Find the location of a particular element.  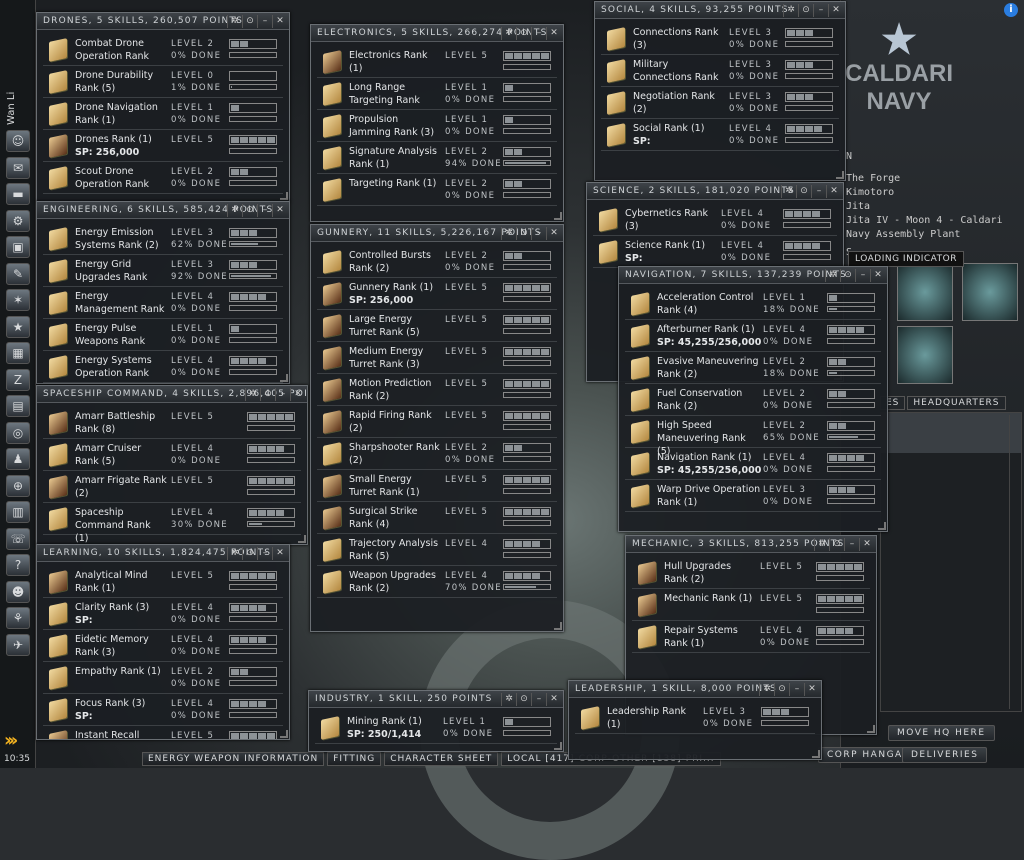

skill-row: Gunnery Rank (1) SP: 256,000 LEVEL 5 is located at coordinates (437, 294).